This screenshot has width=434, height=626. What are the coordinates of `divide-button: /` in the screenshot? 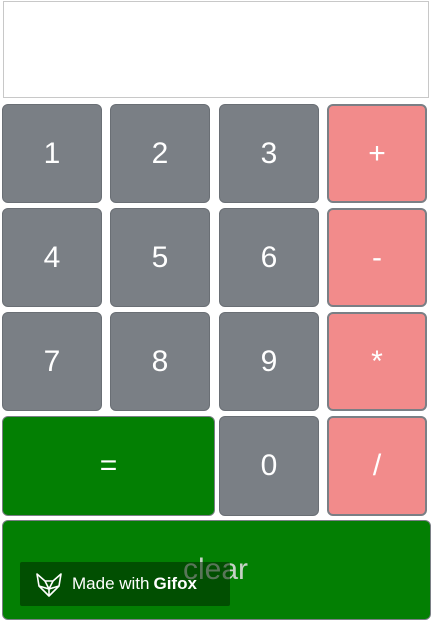 It's located at (377, 466).